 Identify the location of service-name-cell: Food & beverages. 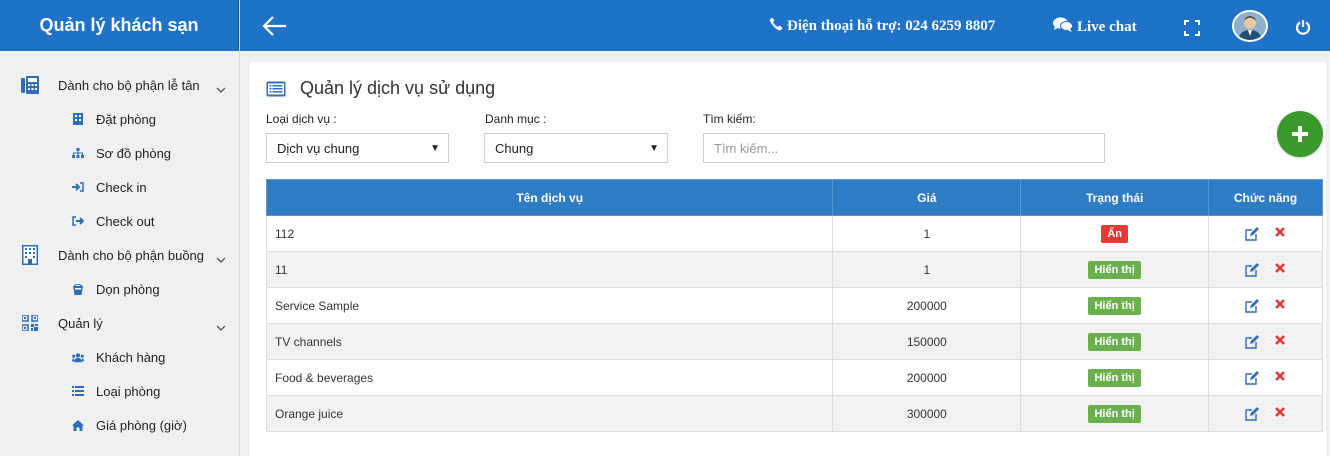
(549, 377).